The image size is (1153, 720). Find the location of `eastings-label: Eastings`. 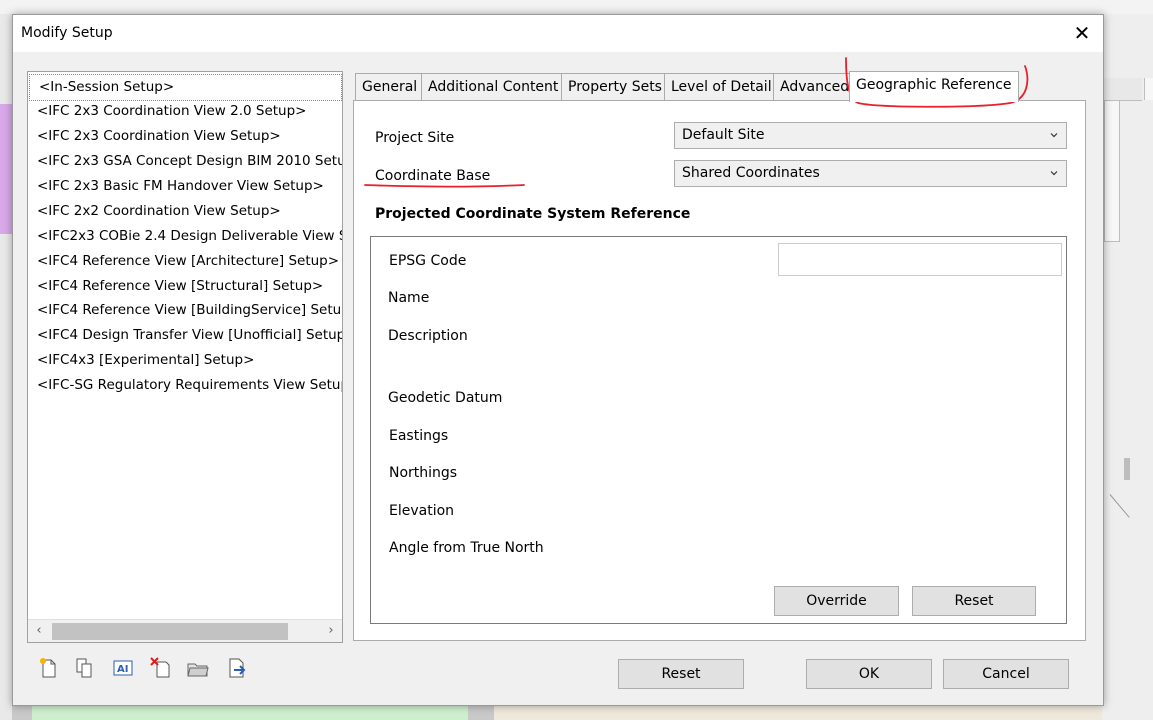

eastings-label: Eastings is located at coordinates (419, 436).